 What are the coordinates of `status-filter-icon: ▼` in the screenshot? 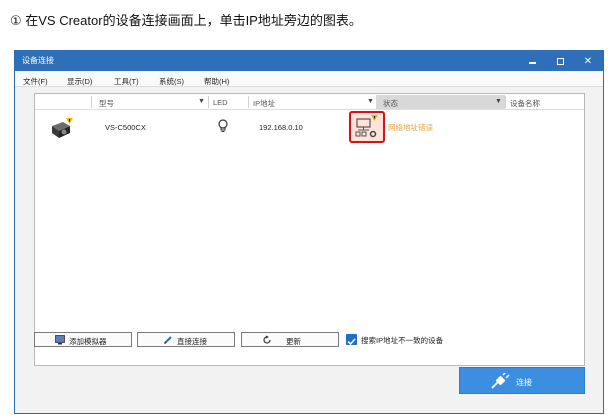 It's located at (498, 101).